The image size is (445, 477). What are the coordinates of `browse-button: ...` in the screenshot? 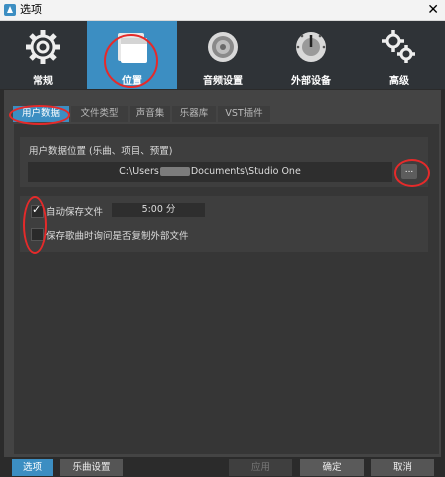 It's located at (409, 171).